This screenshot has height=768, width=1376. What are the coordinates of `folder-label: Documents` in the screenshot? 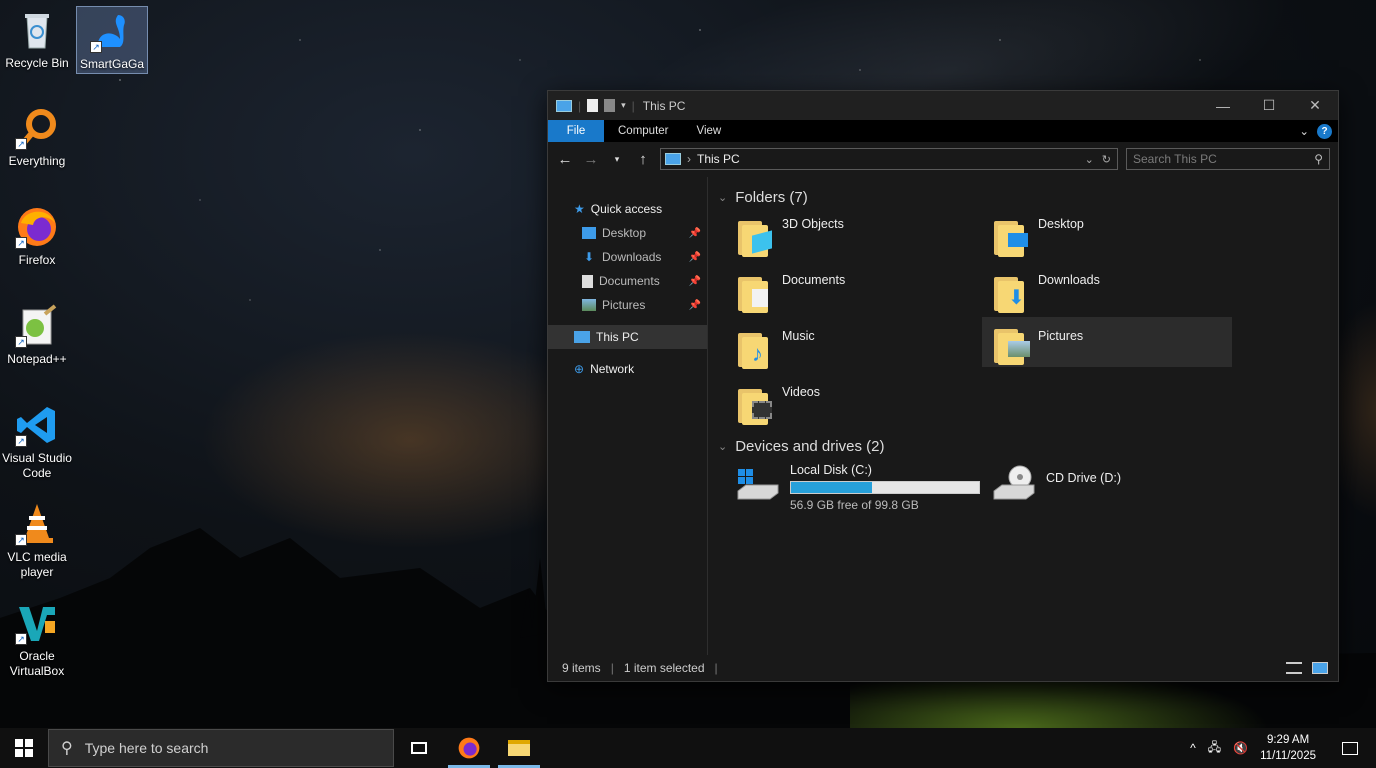 It's located at (814, 280).